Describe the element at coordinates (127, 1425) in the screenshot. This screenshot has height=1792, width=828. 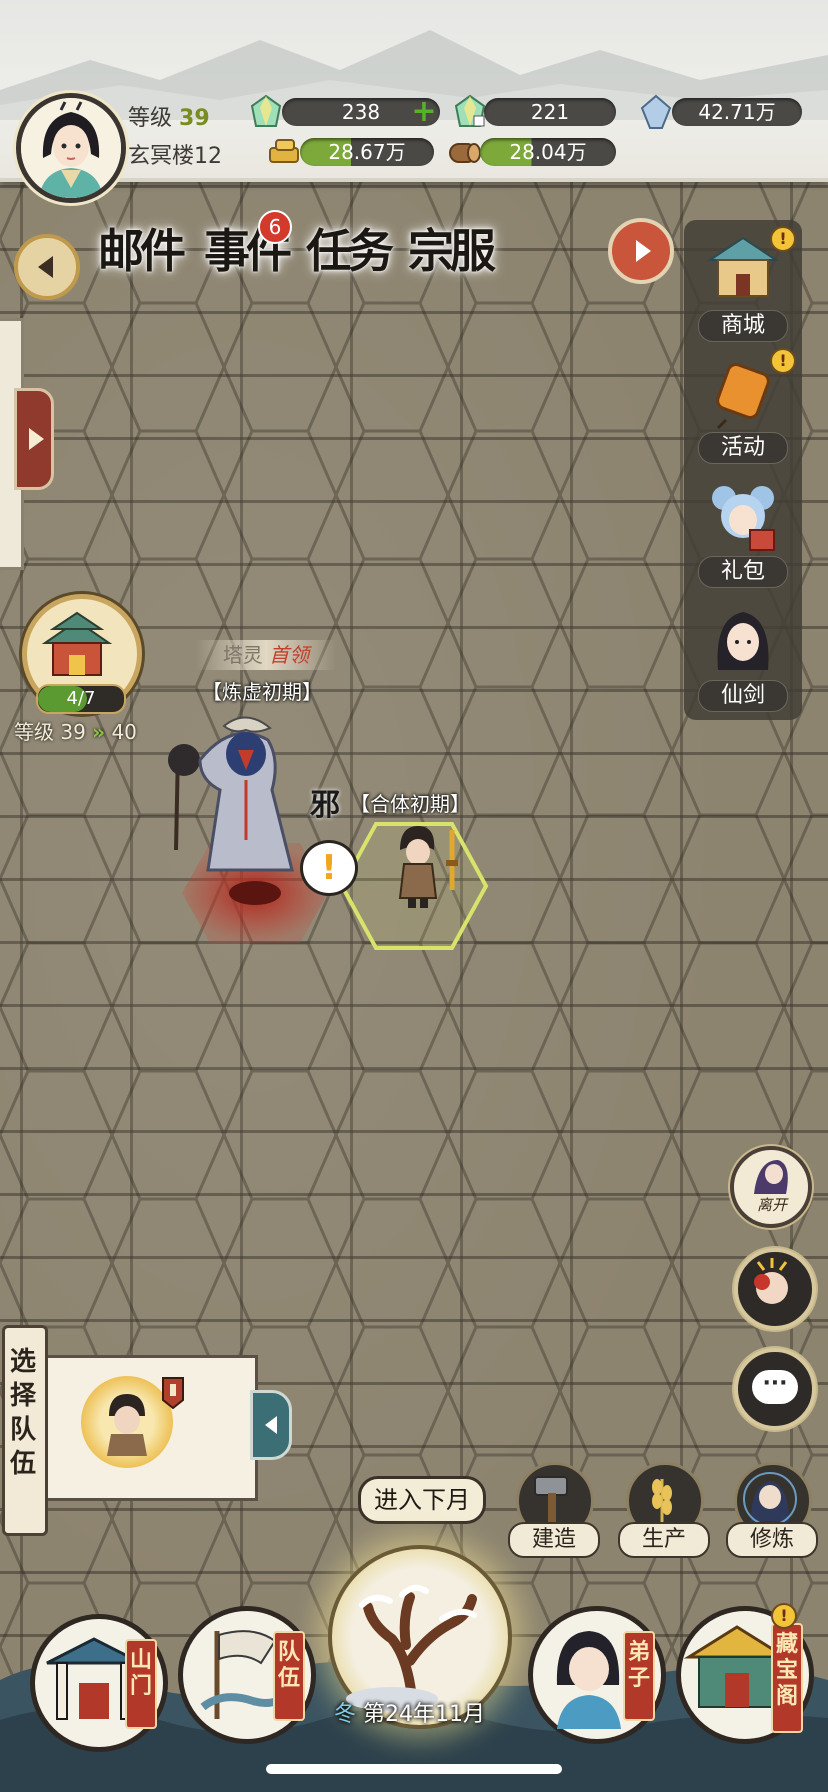
I see `team-member-avatar` at that location.